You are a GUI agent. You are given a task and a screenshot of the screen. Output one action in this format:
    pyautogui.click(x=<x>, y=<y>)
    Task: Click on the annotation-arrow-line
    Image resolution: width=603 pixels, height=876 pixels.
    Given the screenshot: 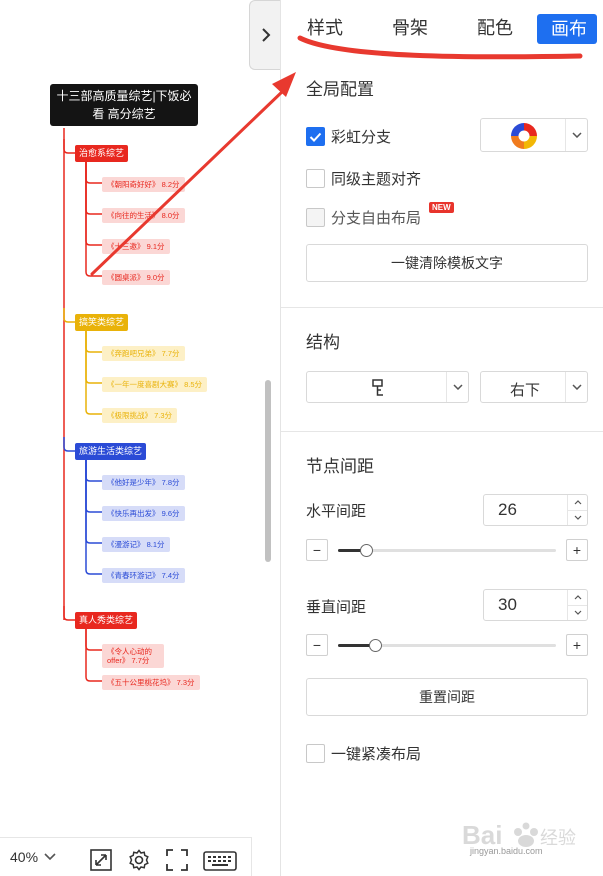 What is the action you would take?
    pyautogui.click(x=188, y=182)
    